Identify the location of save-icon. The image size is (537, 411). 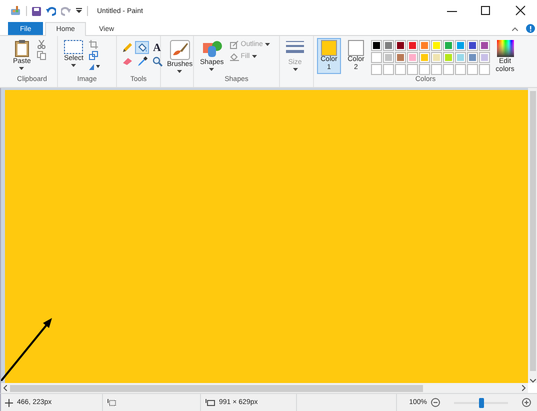
(36, 11).